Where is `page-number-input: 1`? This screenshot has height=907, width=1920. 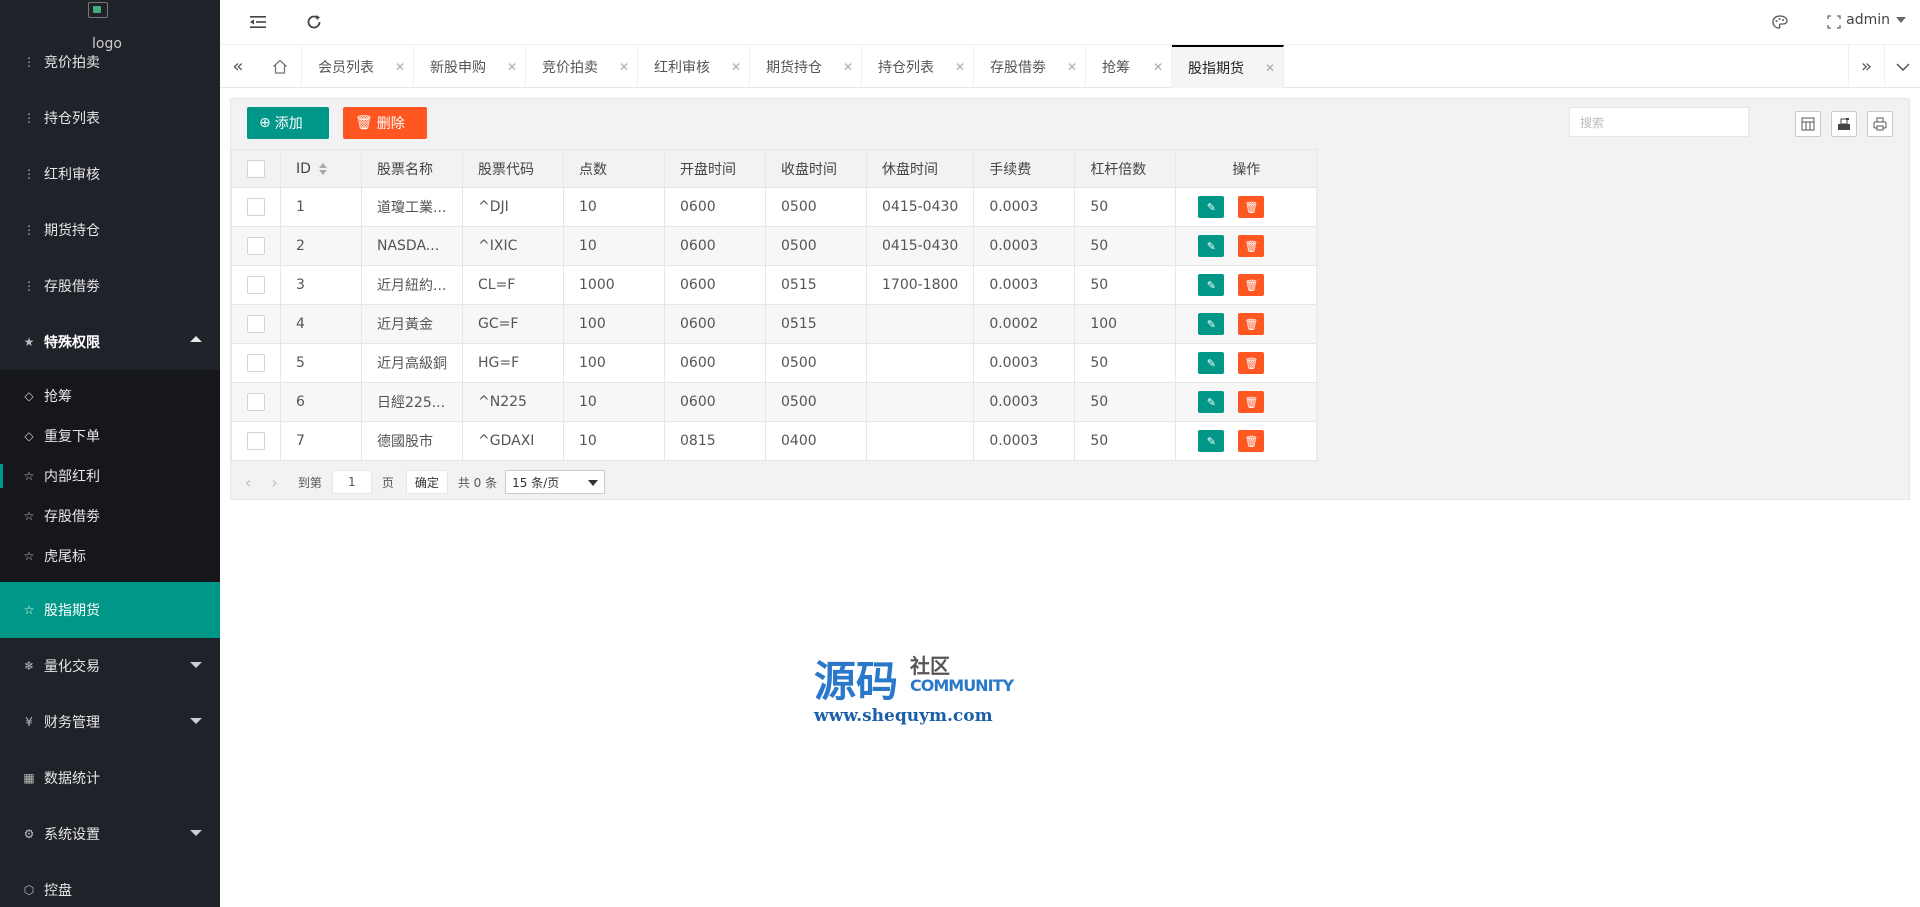 page-number-input: 1 is located at coordinates (351, 482).